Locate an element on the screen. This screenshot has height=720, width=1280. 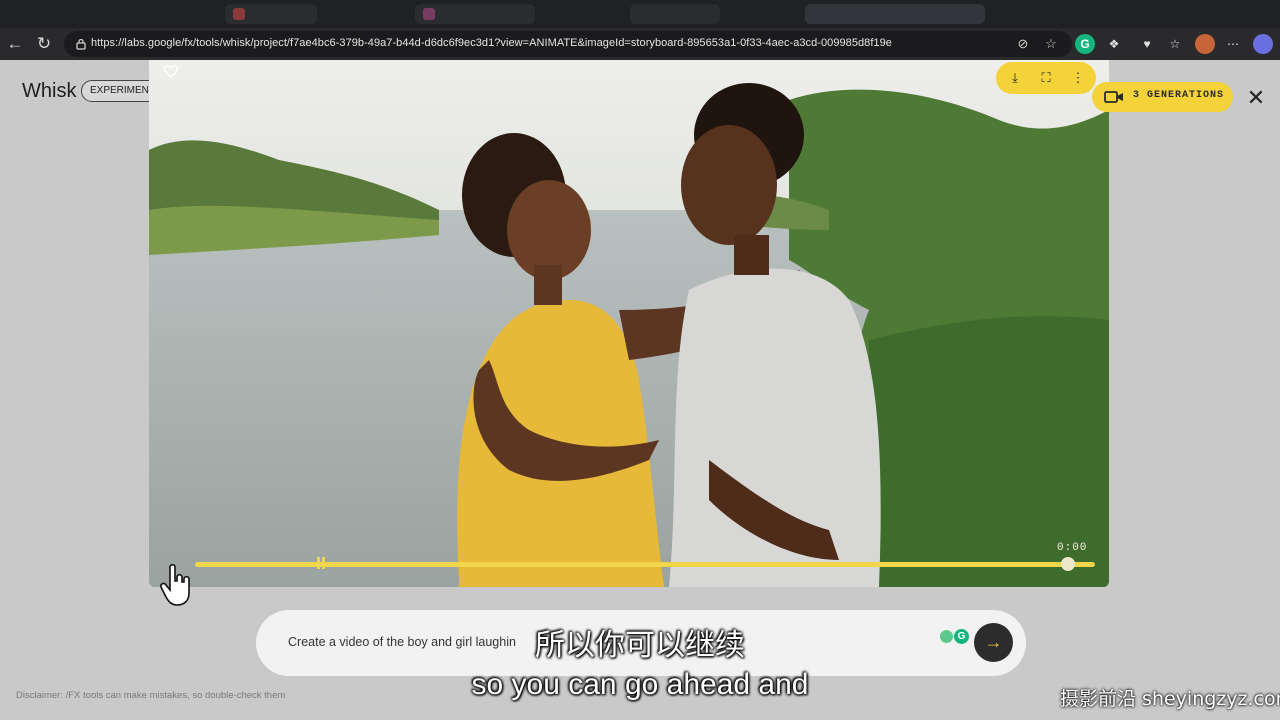
generations-button: 3 GENERATIONS is located at coordinates (1162, 97).